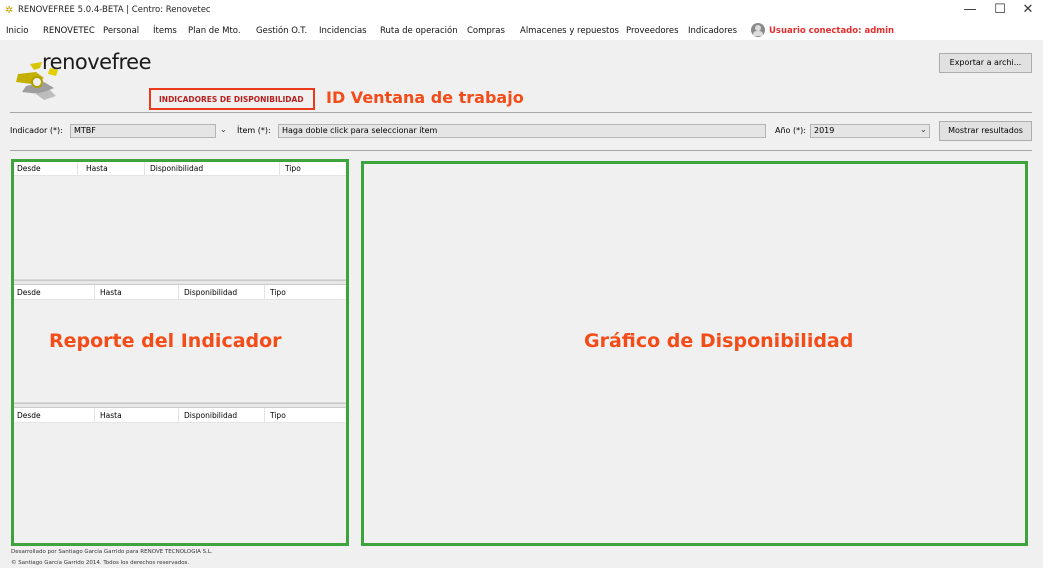 This screenshot has height=568, width=1043. What do you see at coordinates (223, 129) in the screenshot?
I see `indicador-chevron-icon: ⌄` at bounding box center [223, 129].